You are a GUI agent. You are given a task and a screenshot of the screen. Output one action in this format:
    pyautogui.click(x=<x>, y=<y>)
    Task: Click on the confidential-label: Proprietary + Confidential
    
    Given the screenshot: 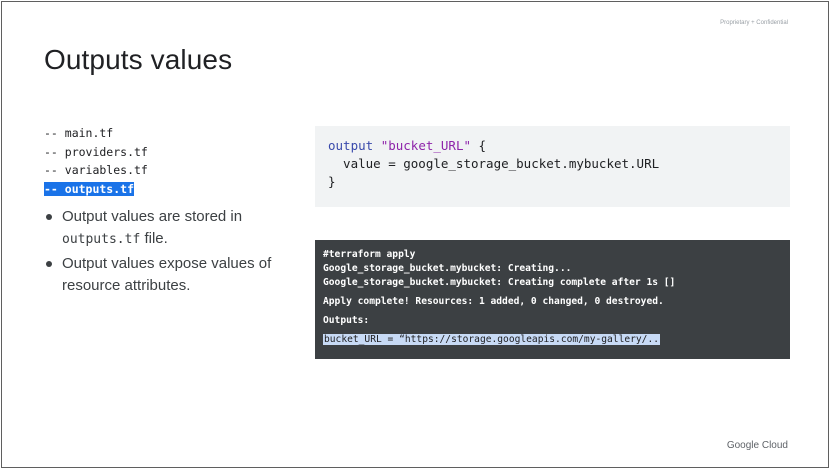 What is the action you would take?
    pyautogui.click(x=754, y=23)
    